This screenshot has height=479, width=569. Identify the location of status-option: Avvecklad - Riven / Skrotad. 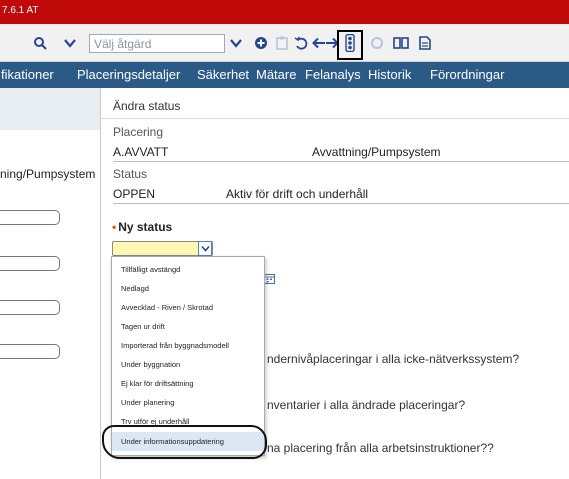
(188, 307).